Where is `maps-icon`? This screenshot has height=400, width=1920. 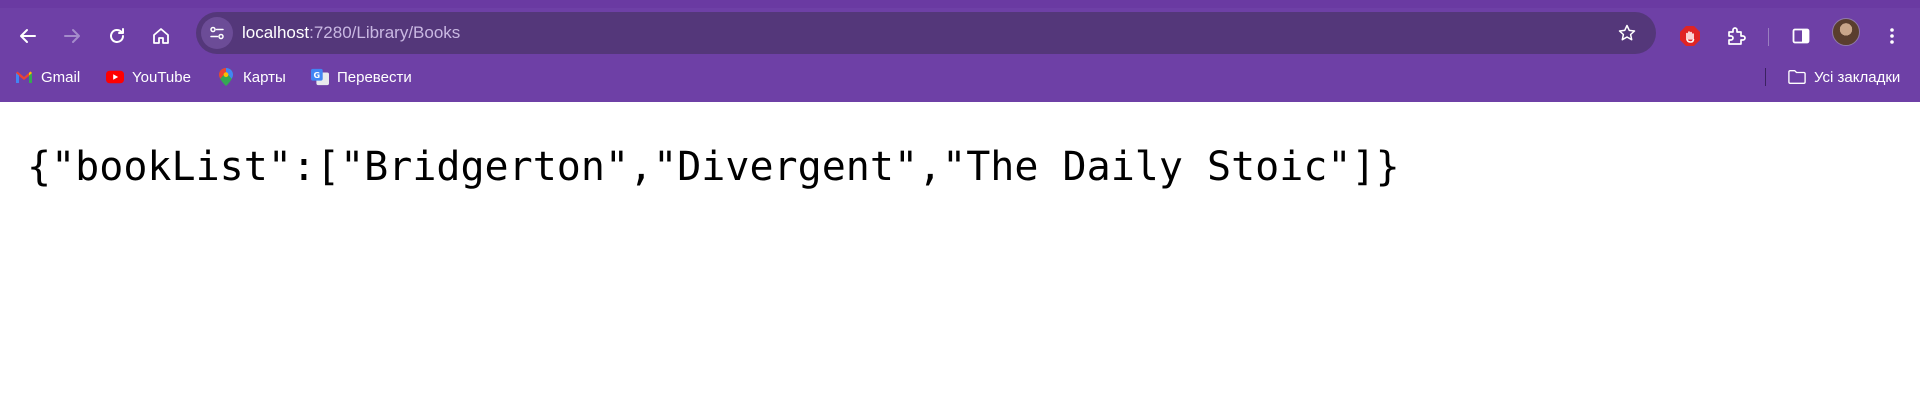
maps-icon is located at coordinates (226, 77).